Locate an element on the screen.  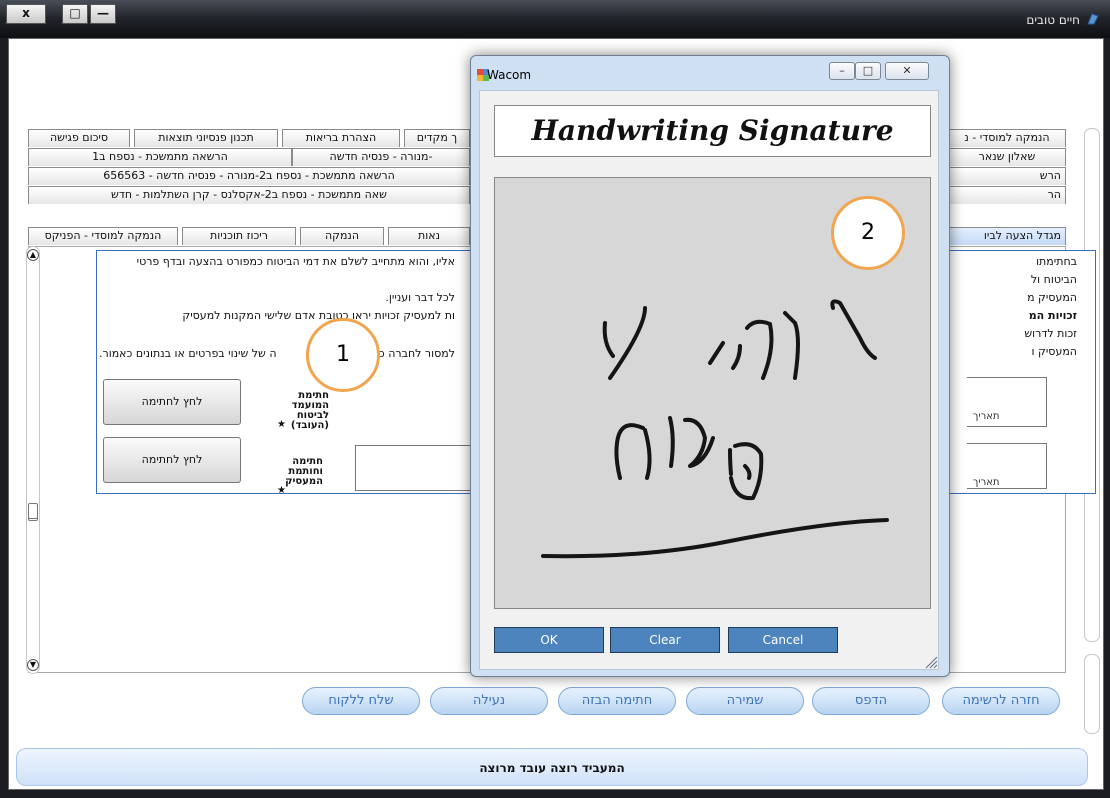
cancel-button: Cancel is located at coordinates (783, 640).